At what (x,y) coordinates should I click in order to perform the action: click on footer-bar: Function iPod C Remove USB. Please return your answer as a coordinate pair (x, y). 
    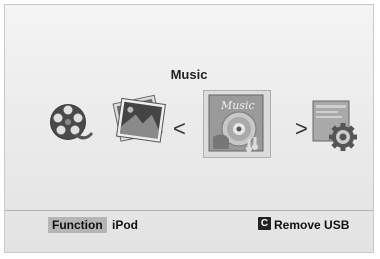
    Looking at the image, I should click on (189, 225).